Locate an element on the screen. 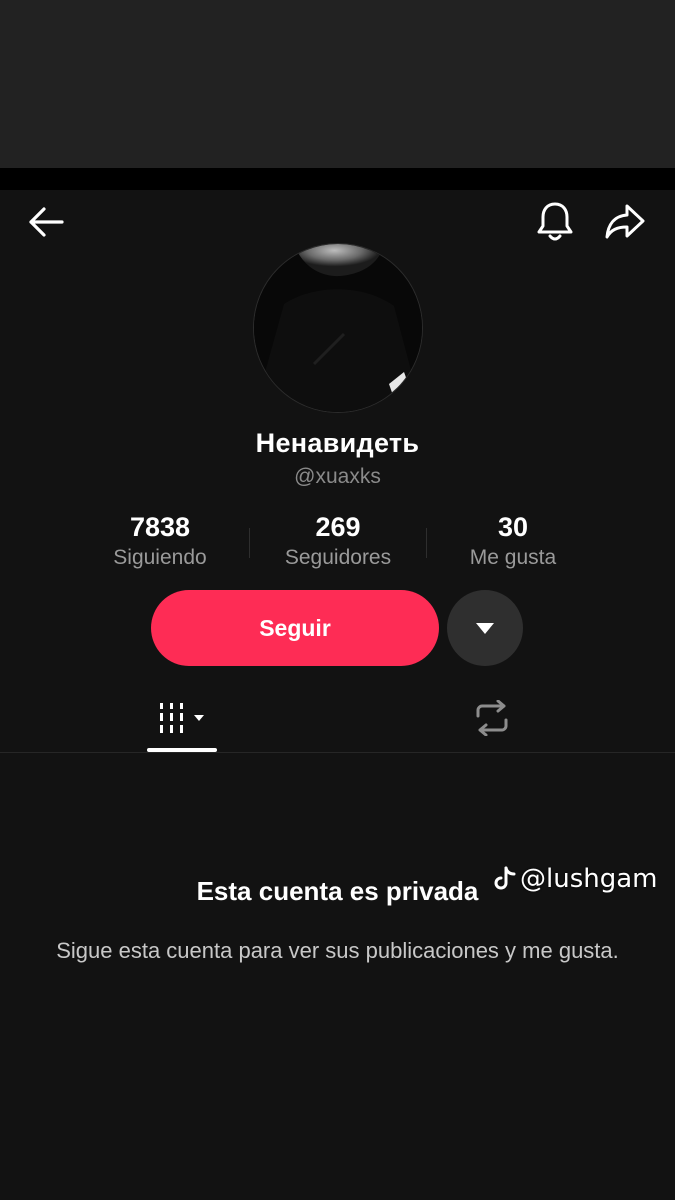 This screenshot has height=1200, width=675. share-icon is located at coordinates (625, 221).